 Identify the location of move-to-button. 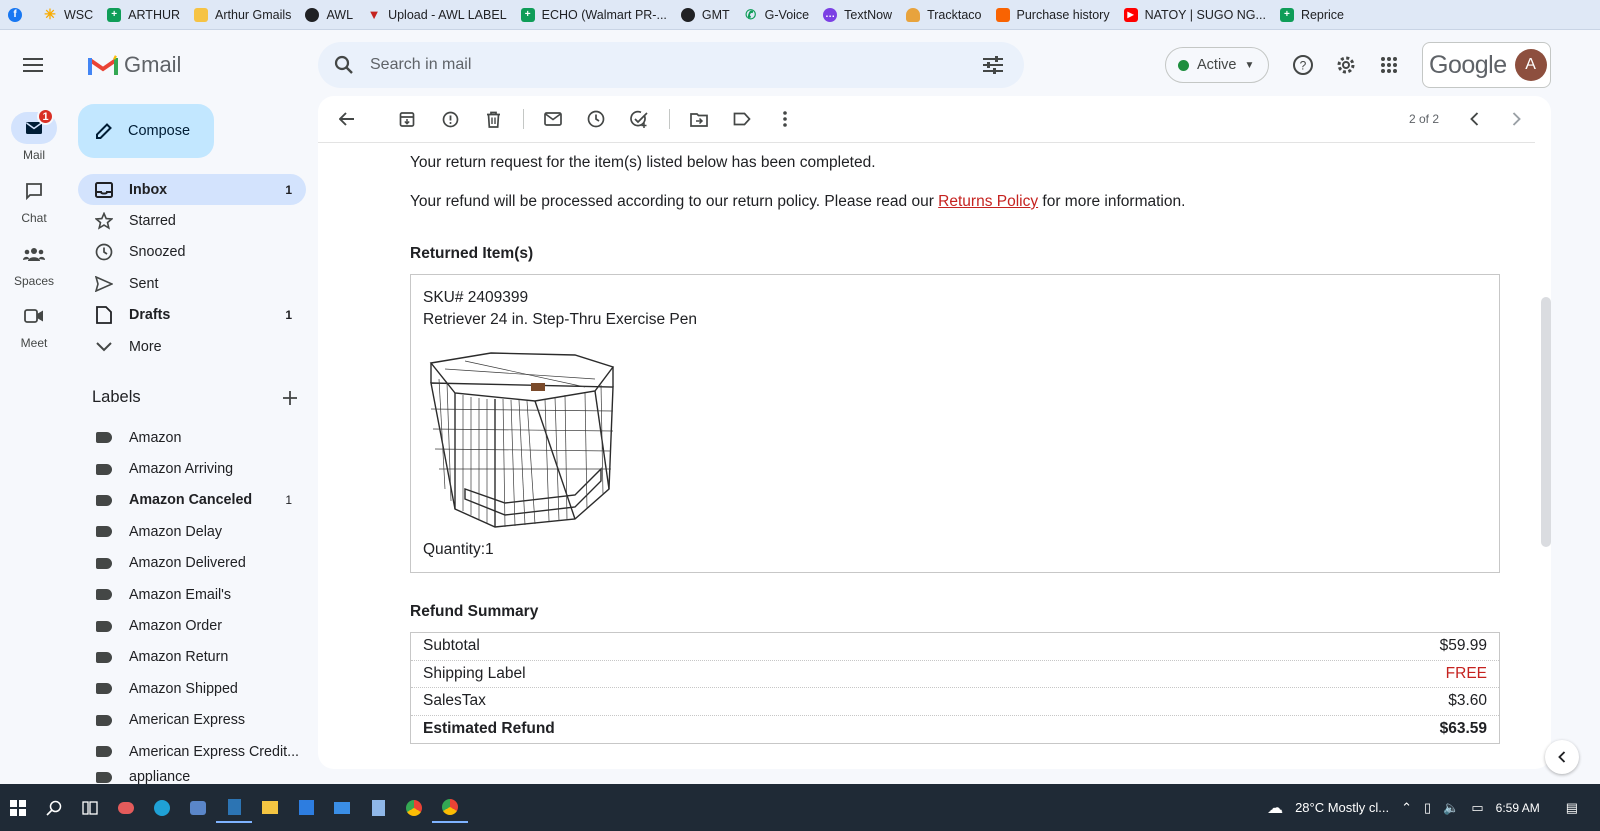
(699, 119).